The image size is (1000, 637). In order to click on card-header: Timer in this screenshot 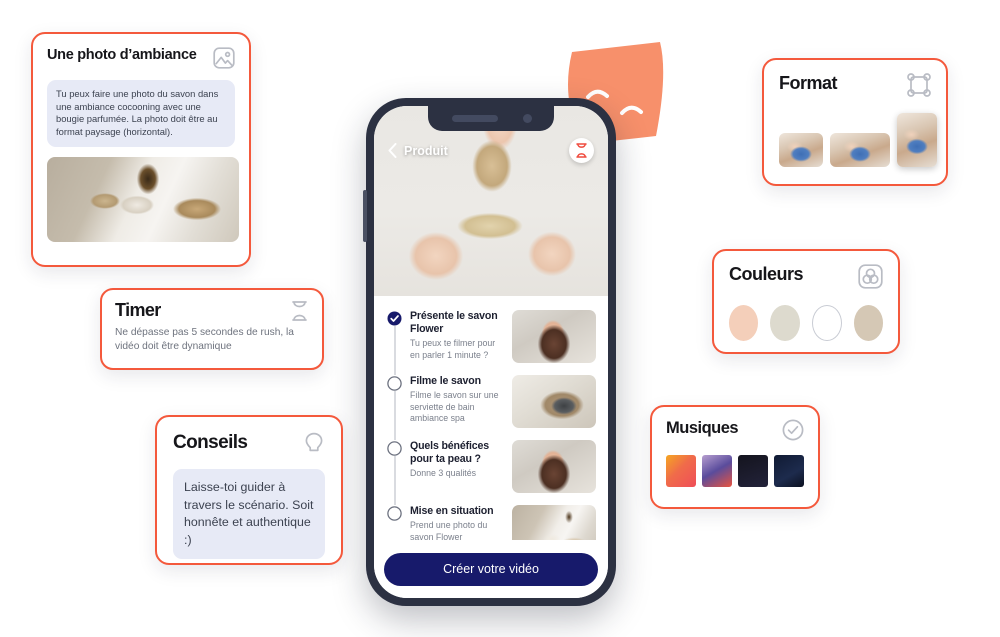, I will do `click(212, 311)`.